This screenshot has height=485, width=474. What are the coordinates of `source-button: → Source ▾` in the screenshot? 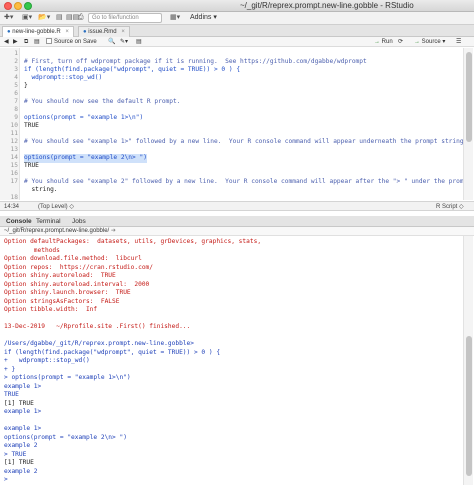 It's located at (429, 42).